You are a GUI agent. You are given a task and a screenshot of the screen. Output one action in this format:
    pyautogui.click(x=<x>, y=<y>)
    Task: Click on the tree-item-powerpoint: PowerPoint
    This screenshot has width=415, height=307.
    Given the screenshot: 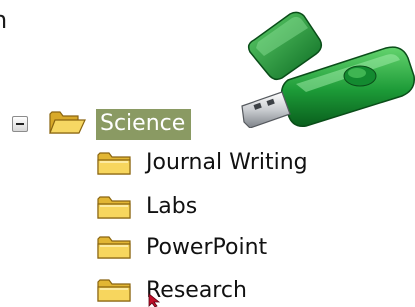 What is the action you would take?
    pyautogui.click(x=206, y=248)
    